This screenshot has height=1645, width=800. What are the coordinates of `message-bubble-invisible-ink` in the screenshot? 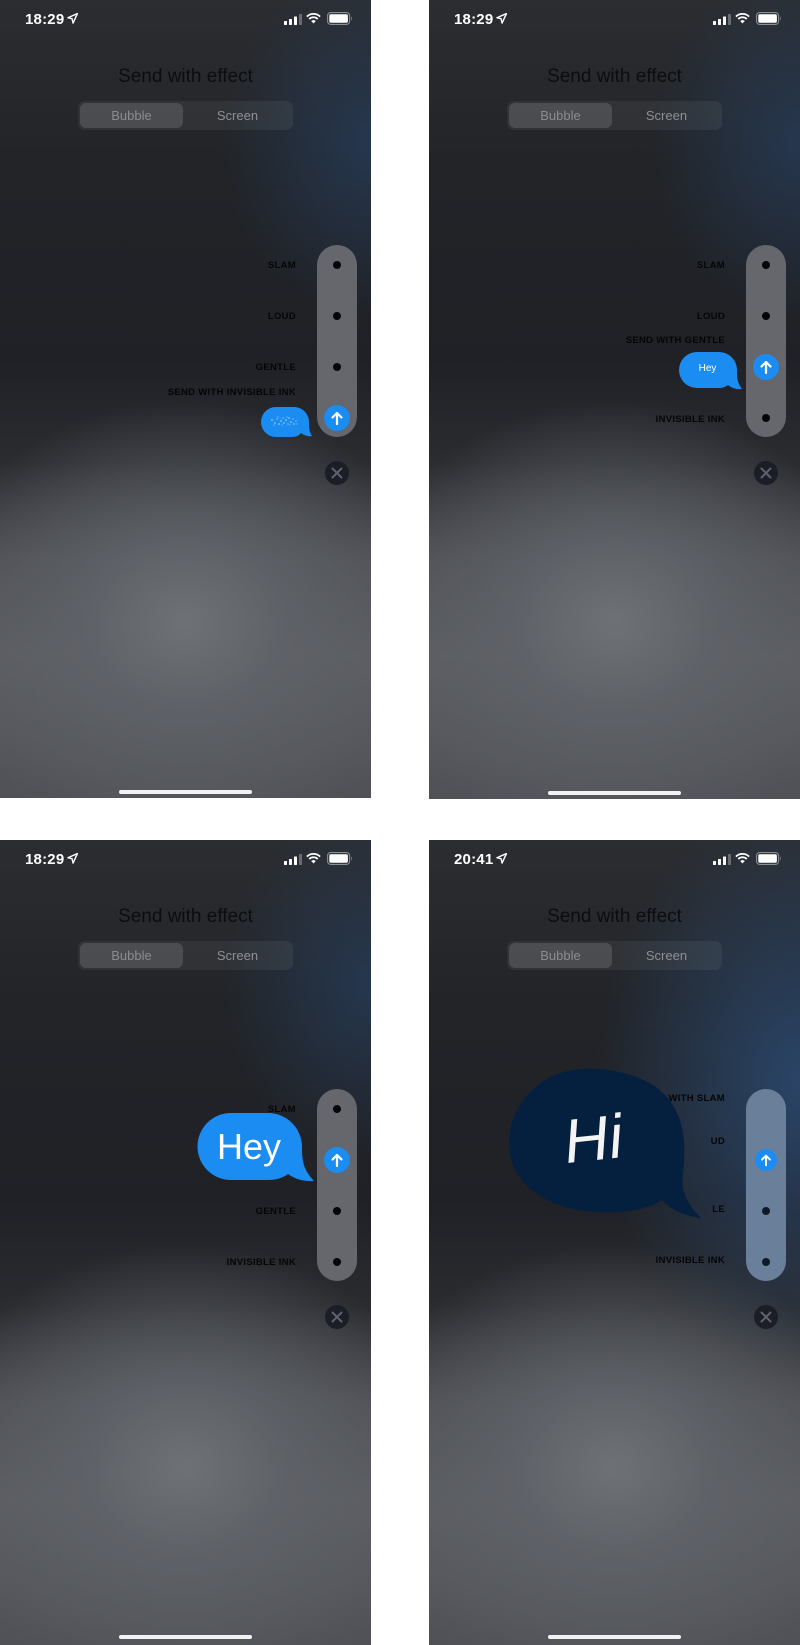 It's located at (286, 422).